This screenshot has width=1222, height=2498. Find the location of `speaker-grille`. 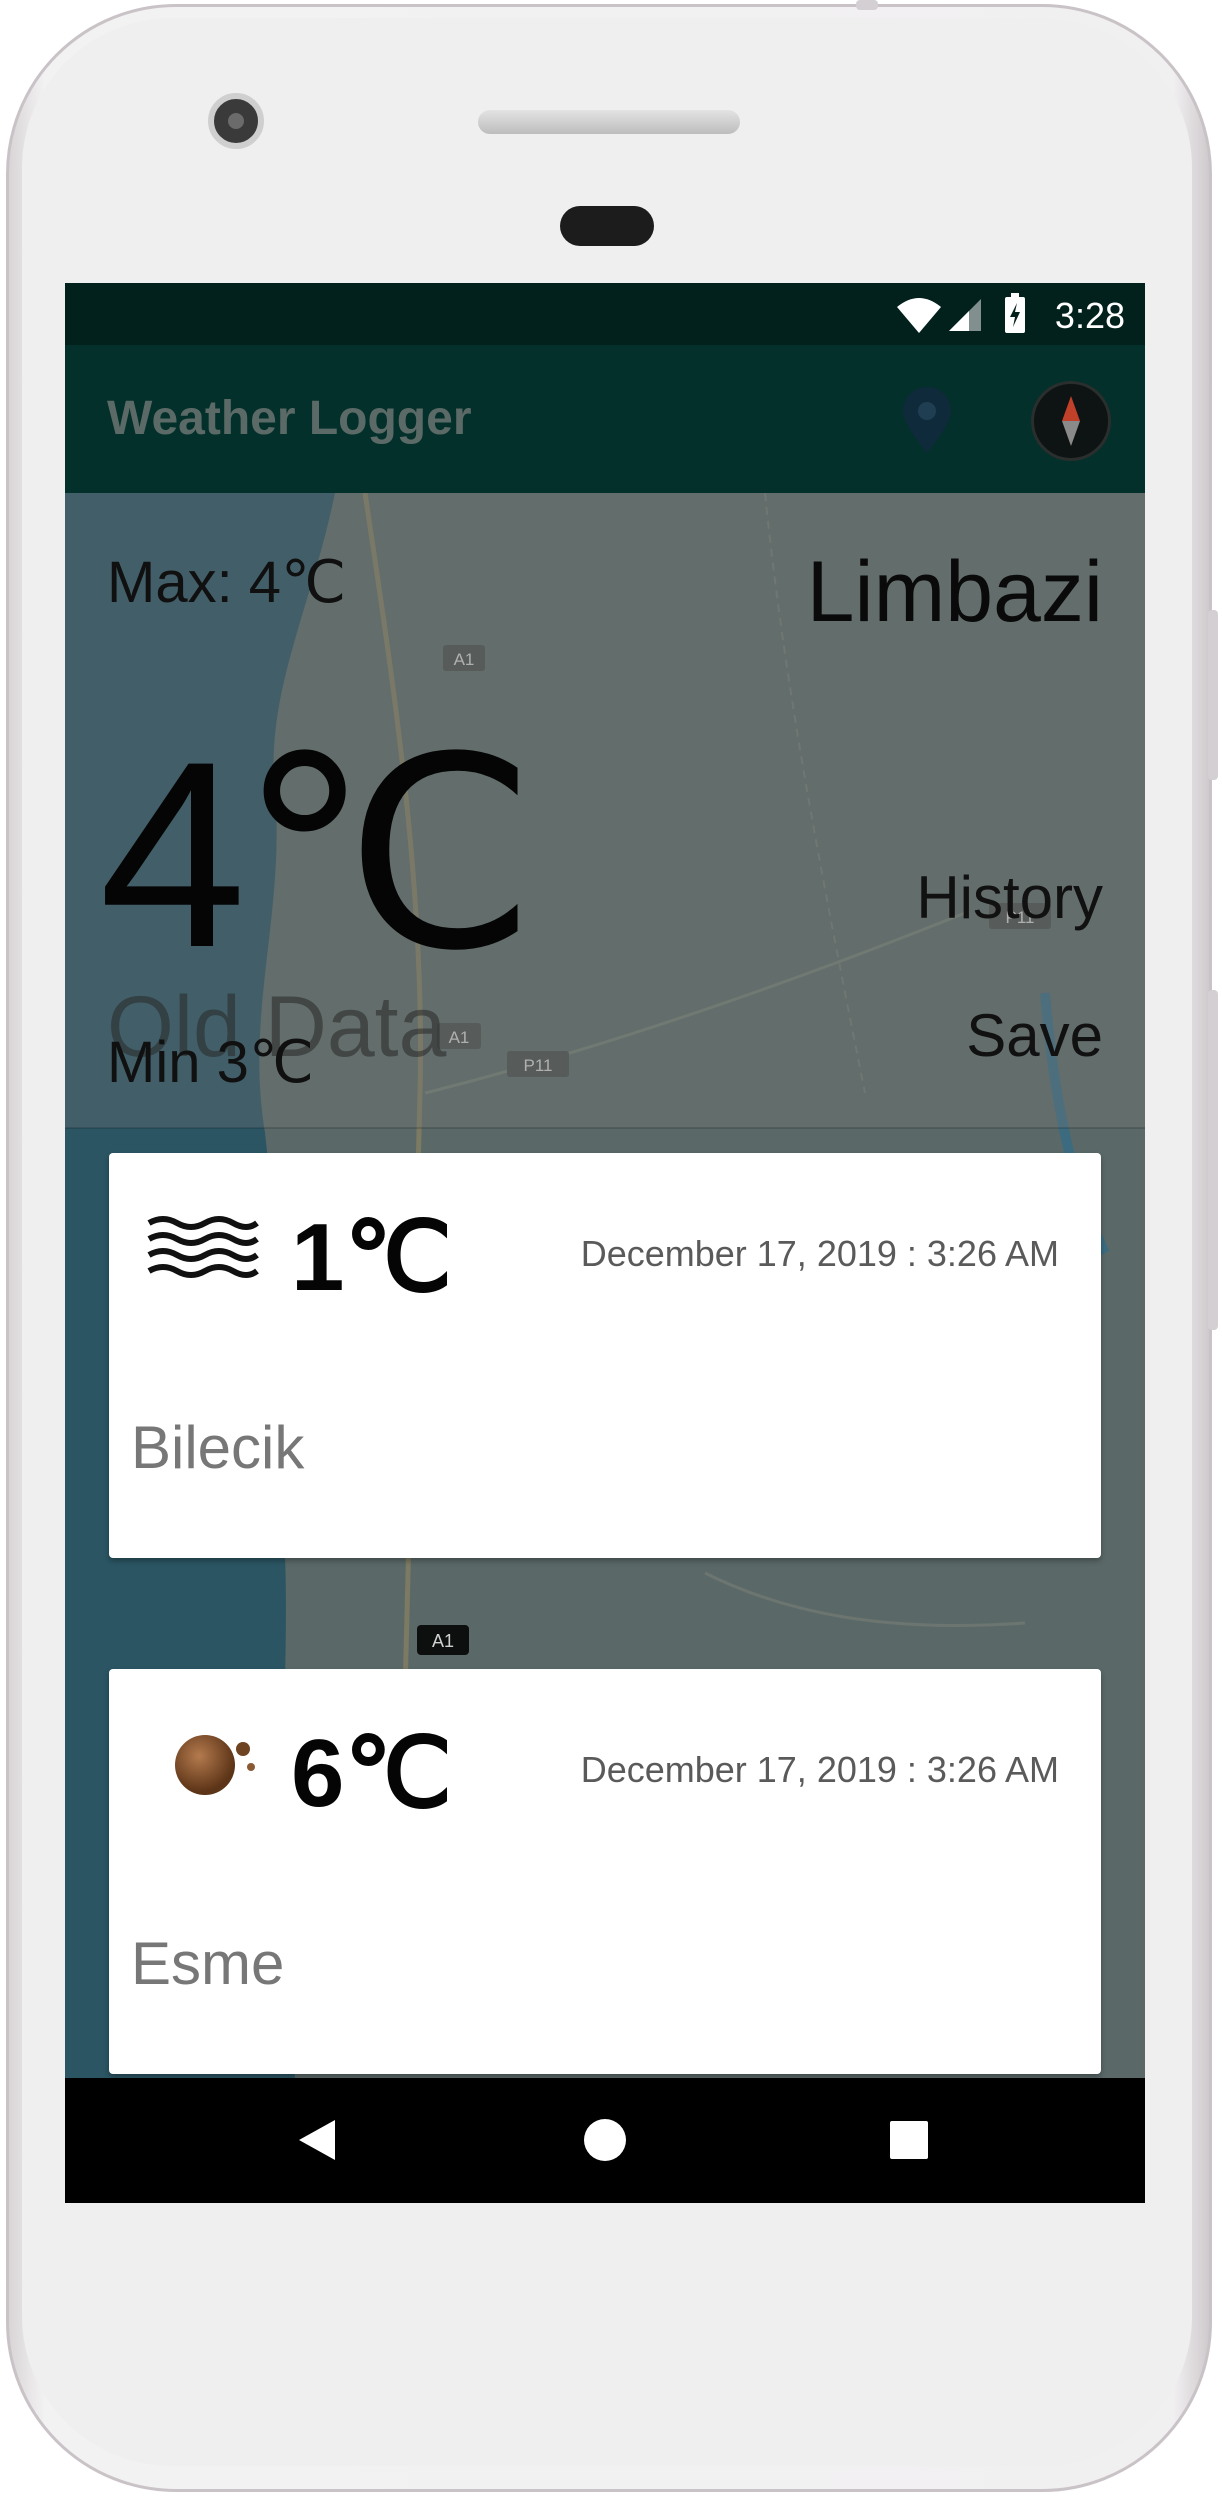

speaker-grille is located at coordinates (609, 122).